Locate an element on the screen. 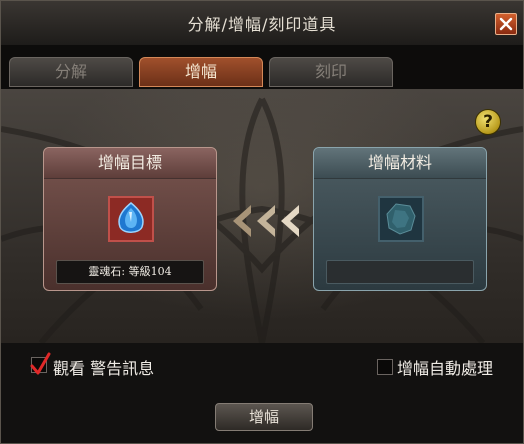 The image size is (524, 444). warning-option-label: 觀看 警告訊息 is located at coordinates (103, 367).